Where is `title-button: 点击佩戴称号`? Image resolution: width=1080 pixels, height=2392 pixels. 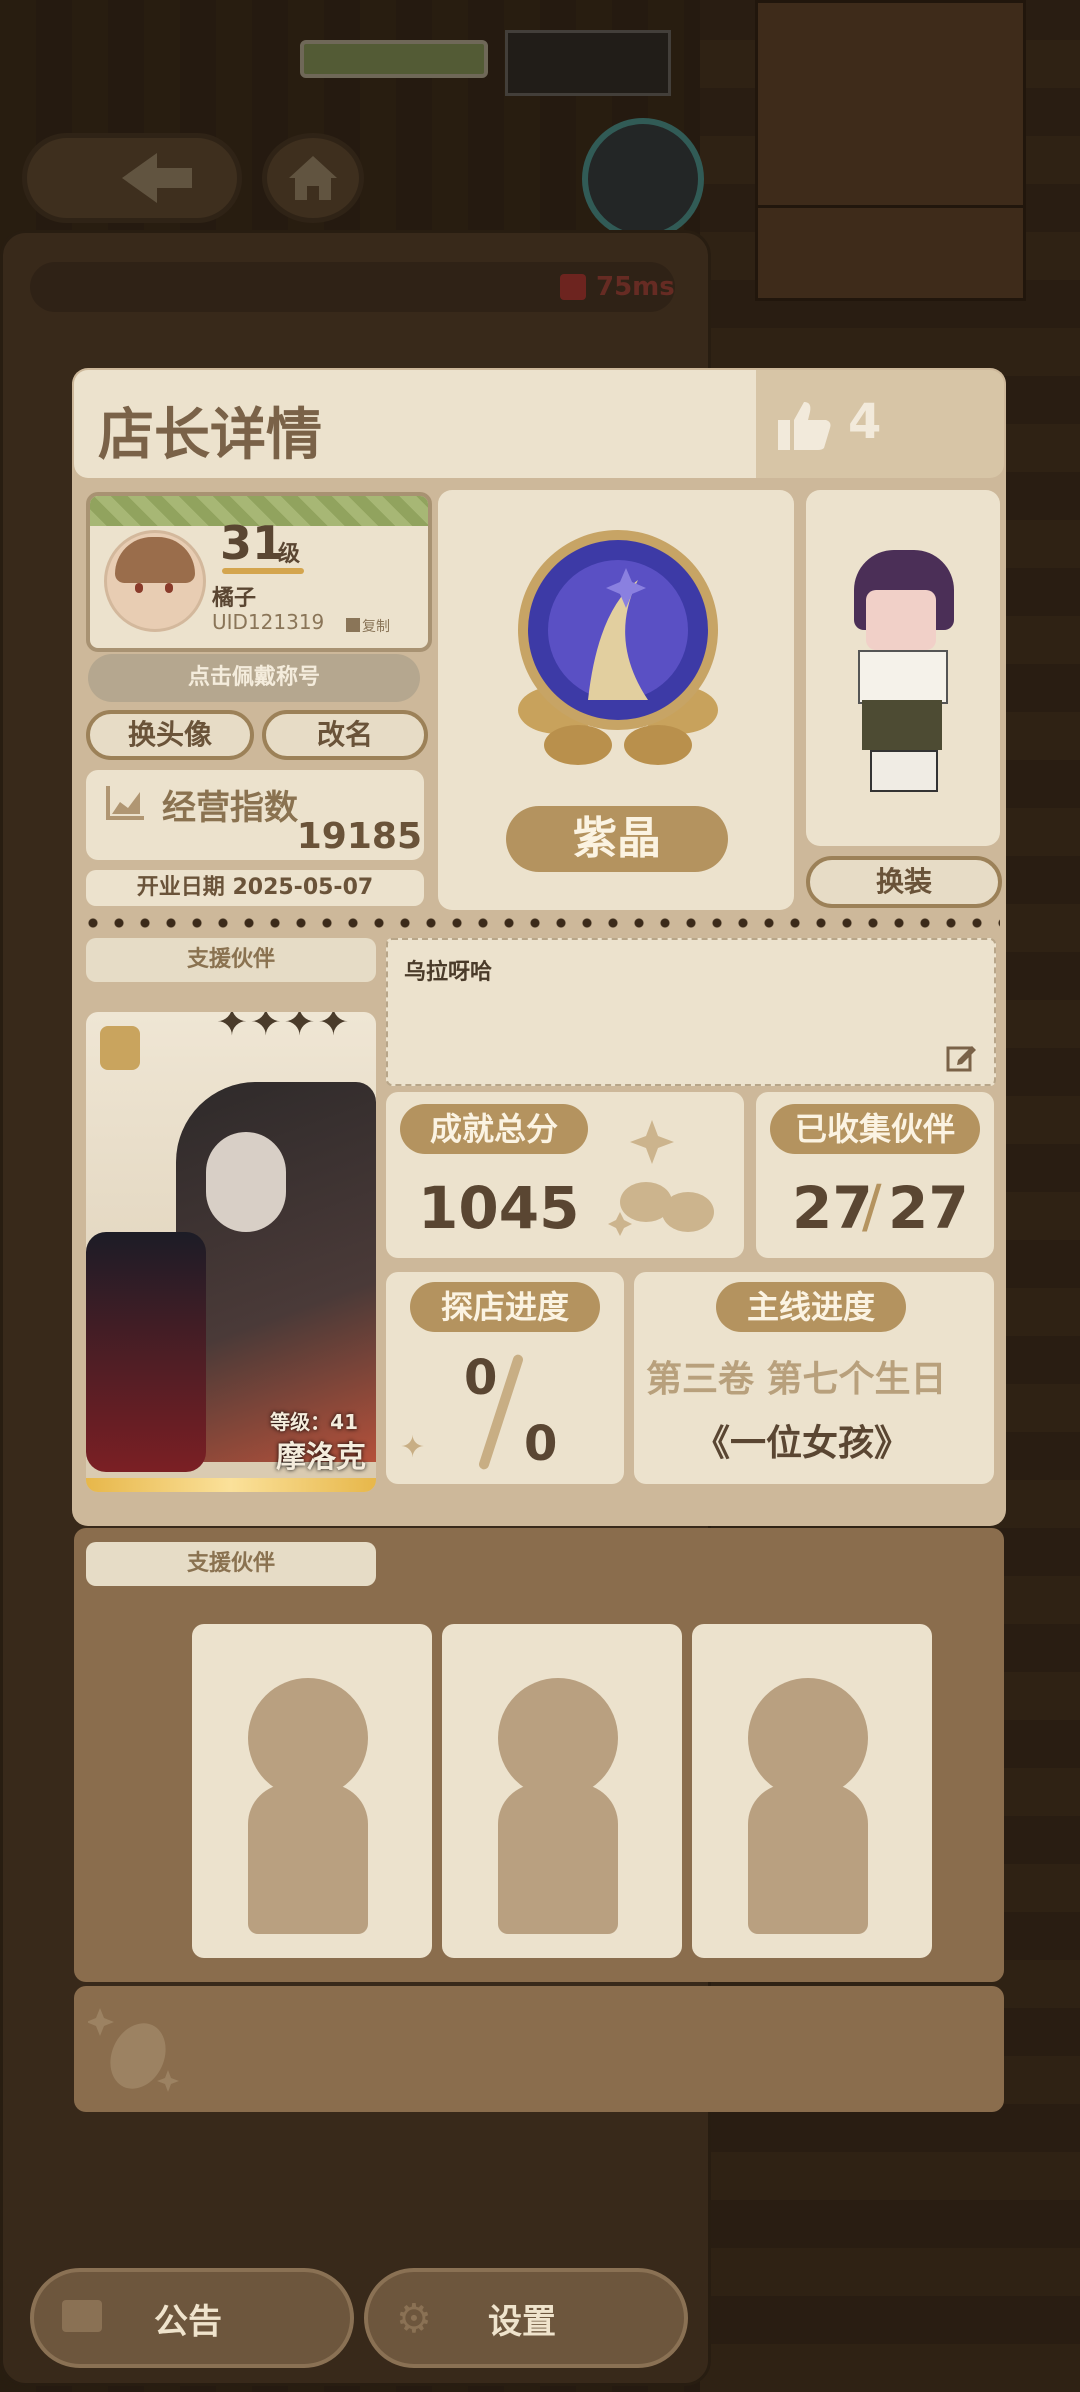
title-button: 点击佩戴称号 is located at coordinates (254, 678).